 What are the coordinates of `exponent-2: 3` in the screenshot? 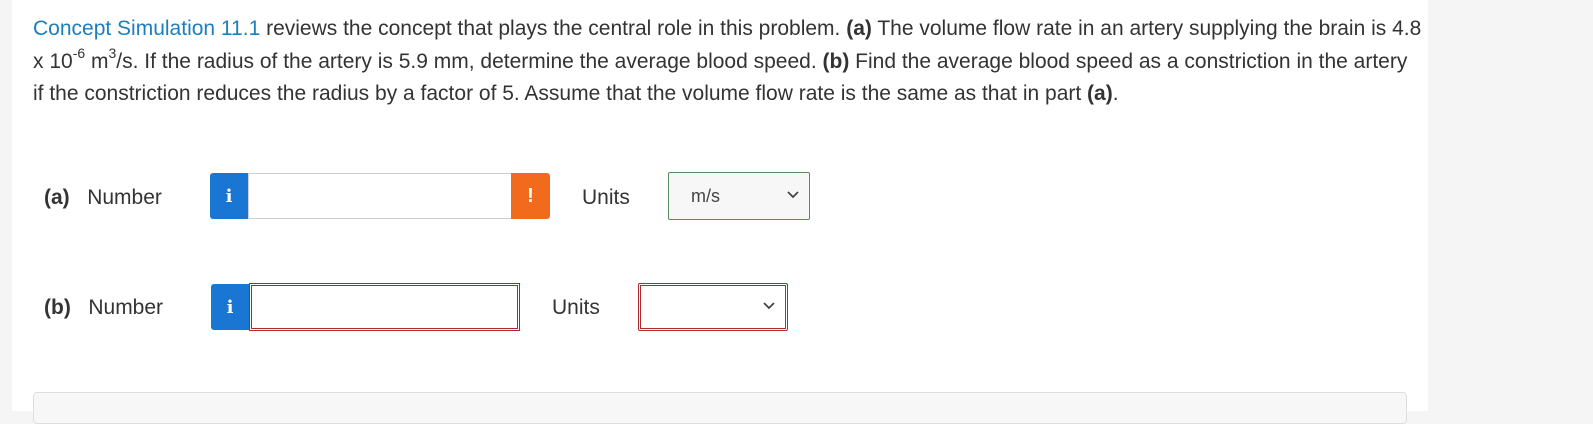 It's located at (112, 52).